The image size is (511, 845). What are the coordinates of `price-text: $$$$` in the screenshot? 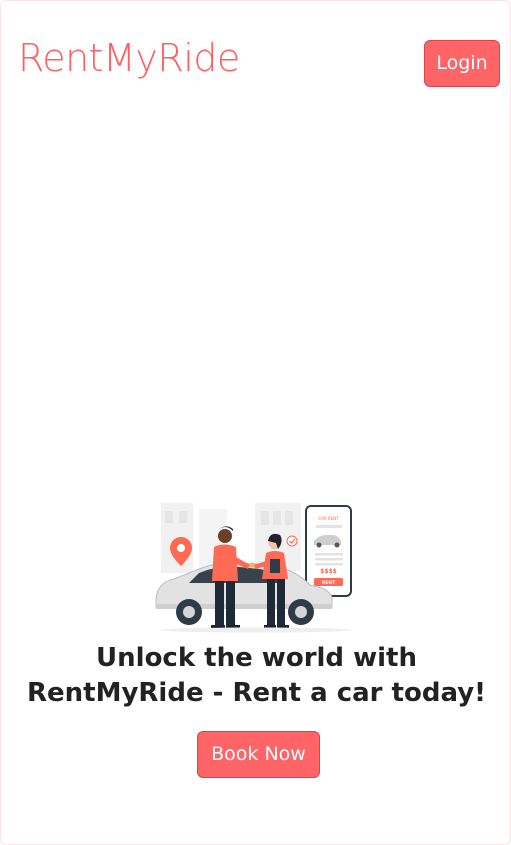 It's located at (328, 571).